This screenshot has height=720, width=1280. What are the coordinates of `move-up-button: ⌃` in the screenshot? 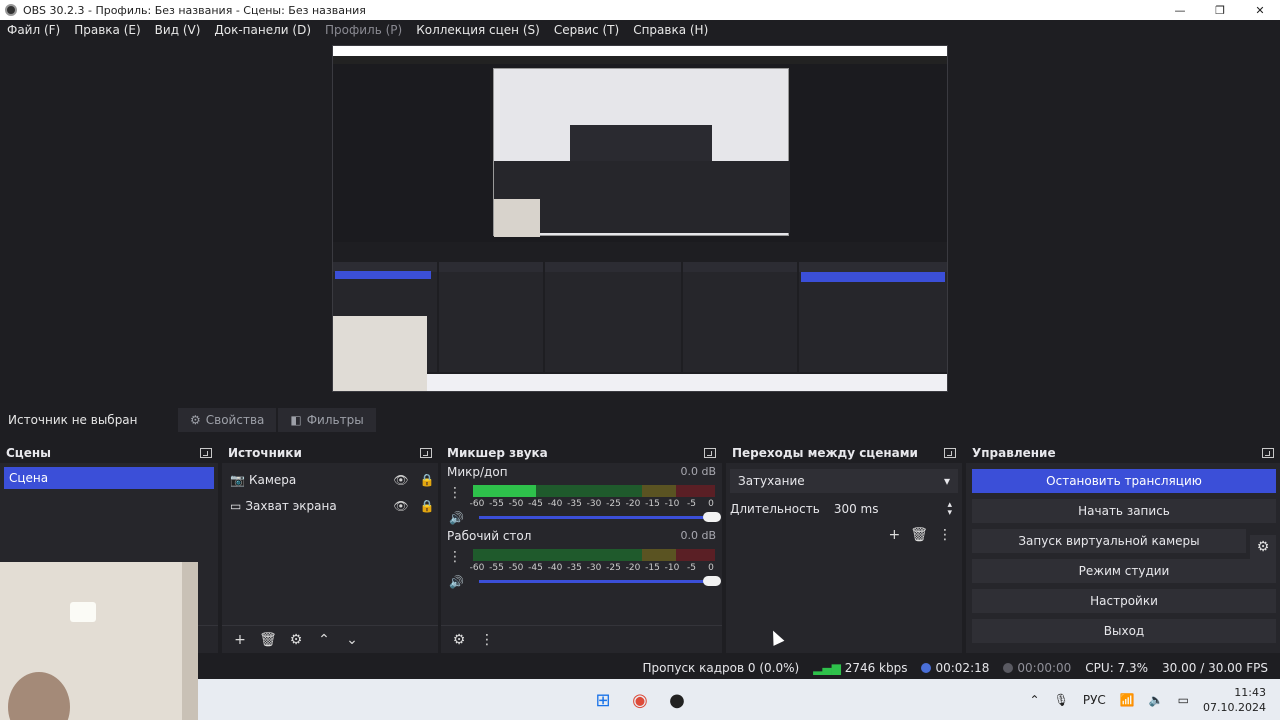 It's located at (324, 640).